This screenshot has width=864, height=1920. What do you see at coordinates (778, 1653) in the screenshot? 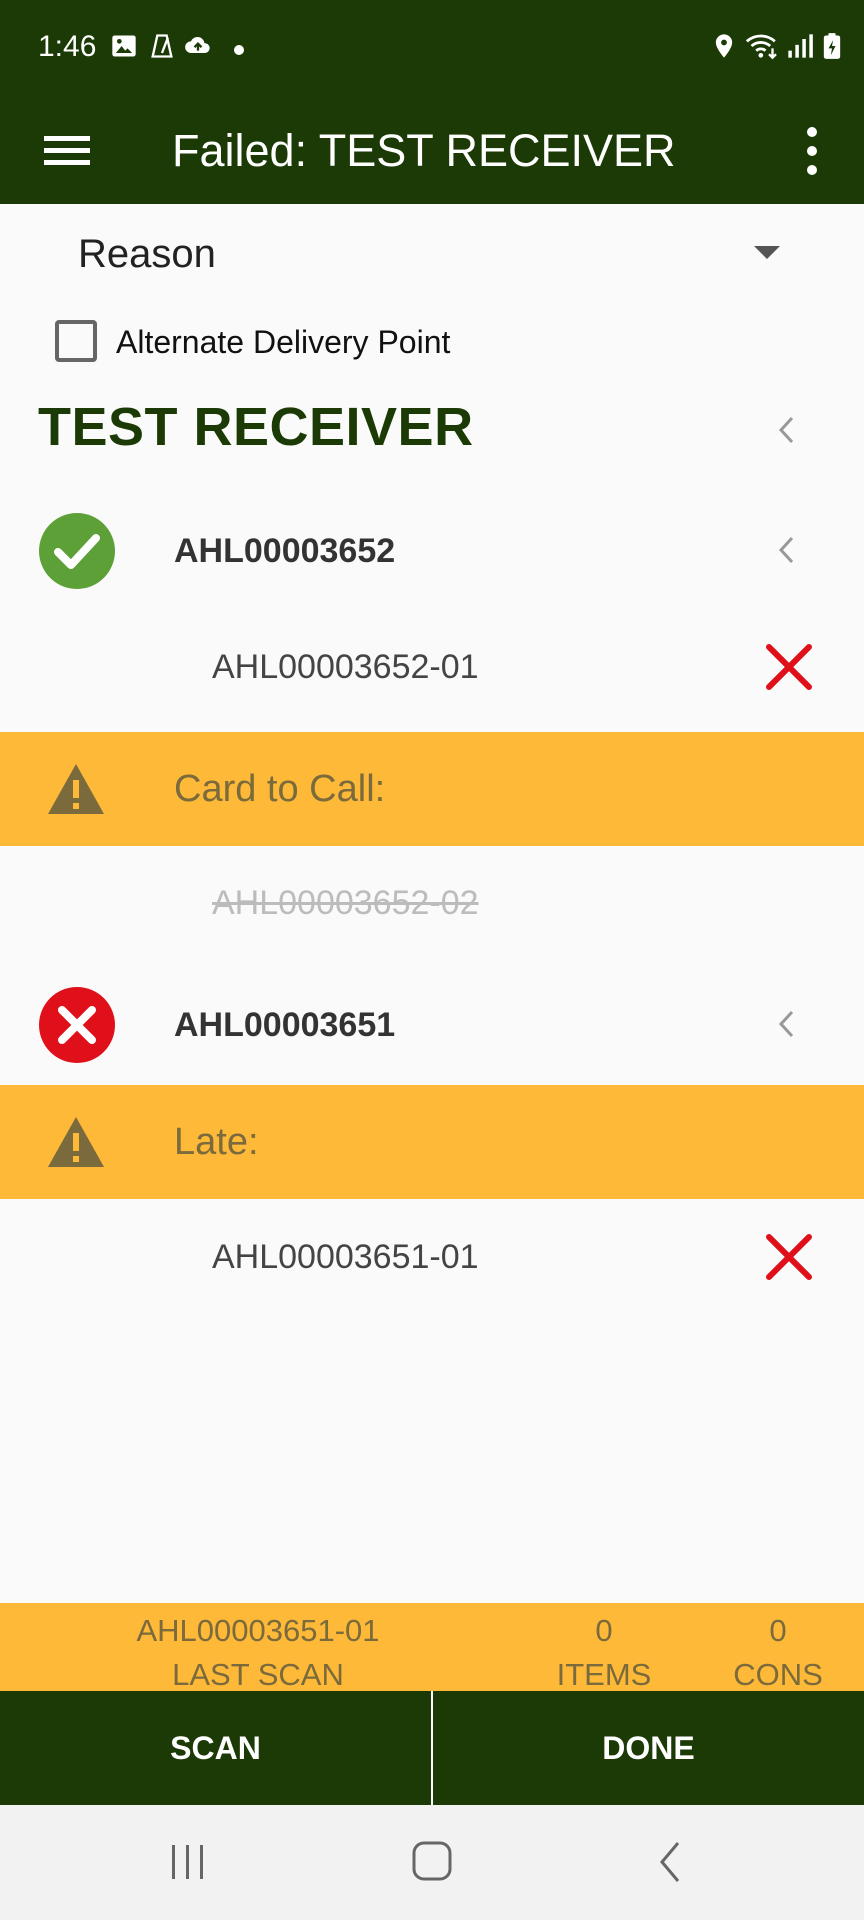
I see `cons-stat: 0 CONS` at bounding box center [778, 1653].